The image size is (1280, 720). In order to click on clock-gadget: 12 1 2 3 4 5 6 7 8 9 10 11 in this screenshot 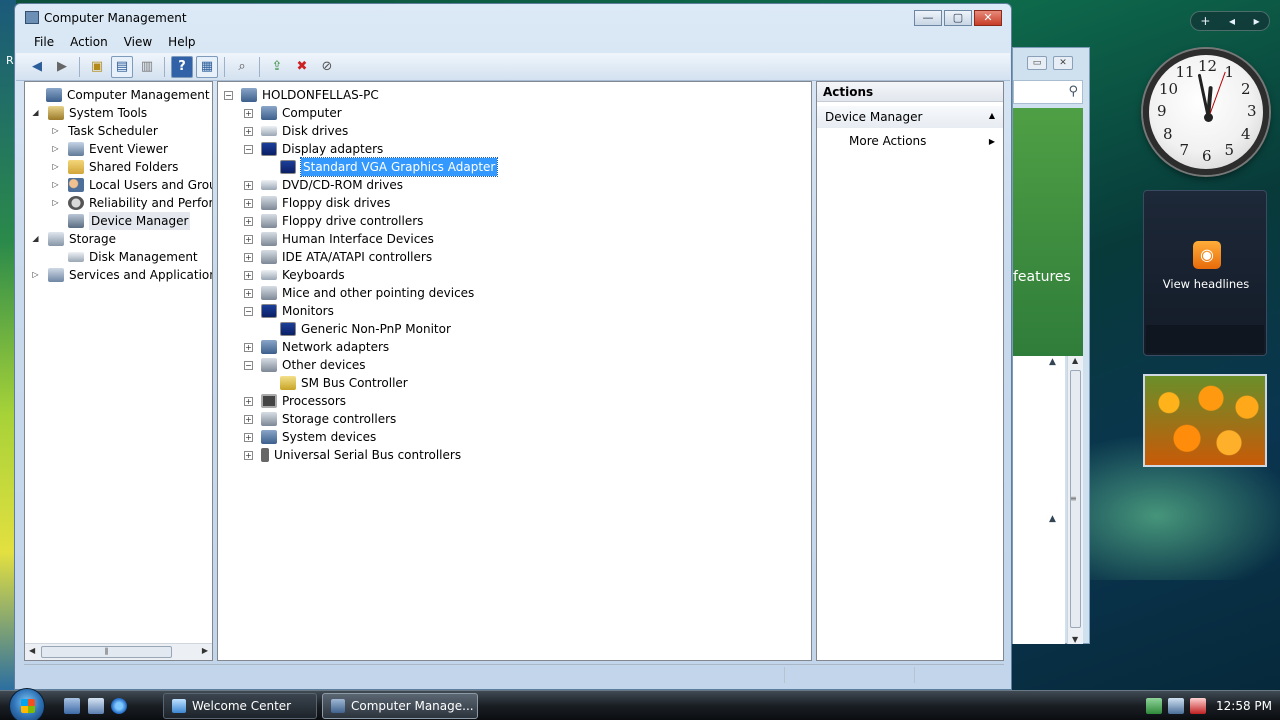, I will do `click(1206, 112)`.